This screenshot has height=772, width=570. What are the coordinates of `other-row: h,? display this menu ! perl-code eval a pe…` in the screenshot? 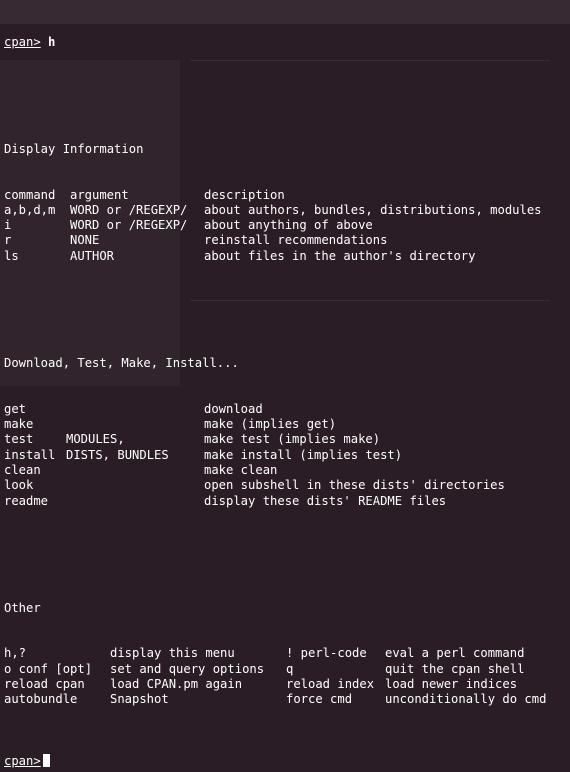 It's located at (287, 653).